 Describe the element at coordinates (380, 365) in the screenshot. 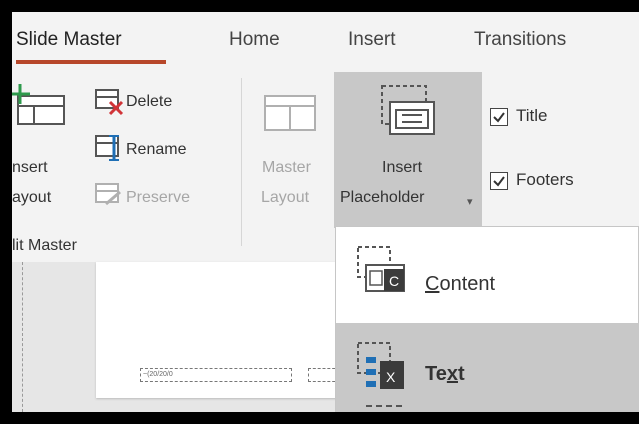

I see `text-placeholder-icon: X` at that location.